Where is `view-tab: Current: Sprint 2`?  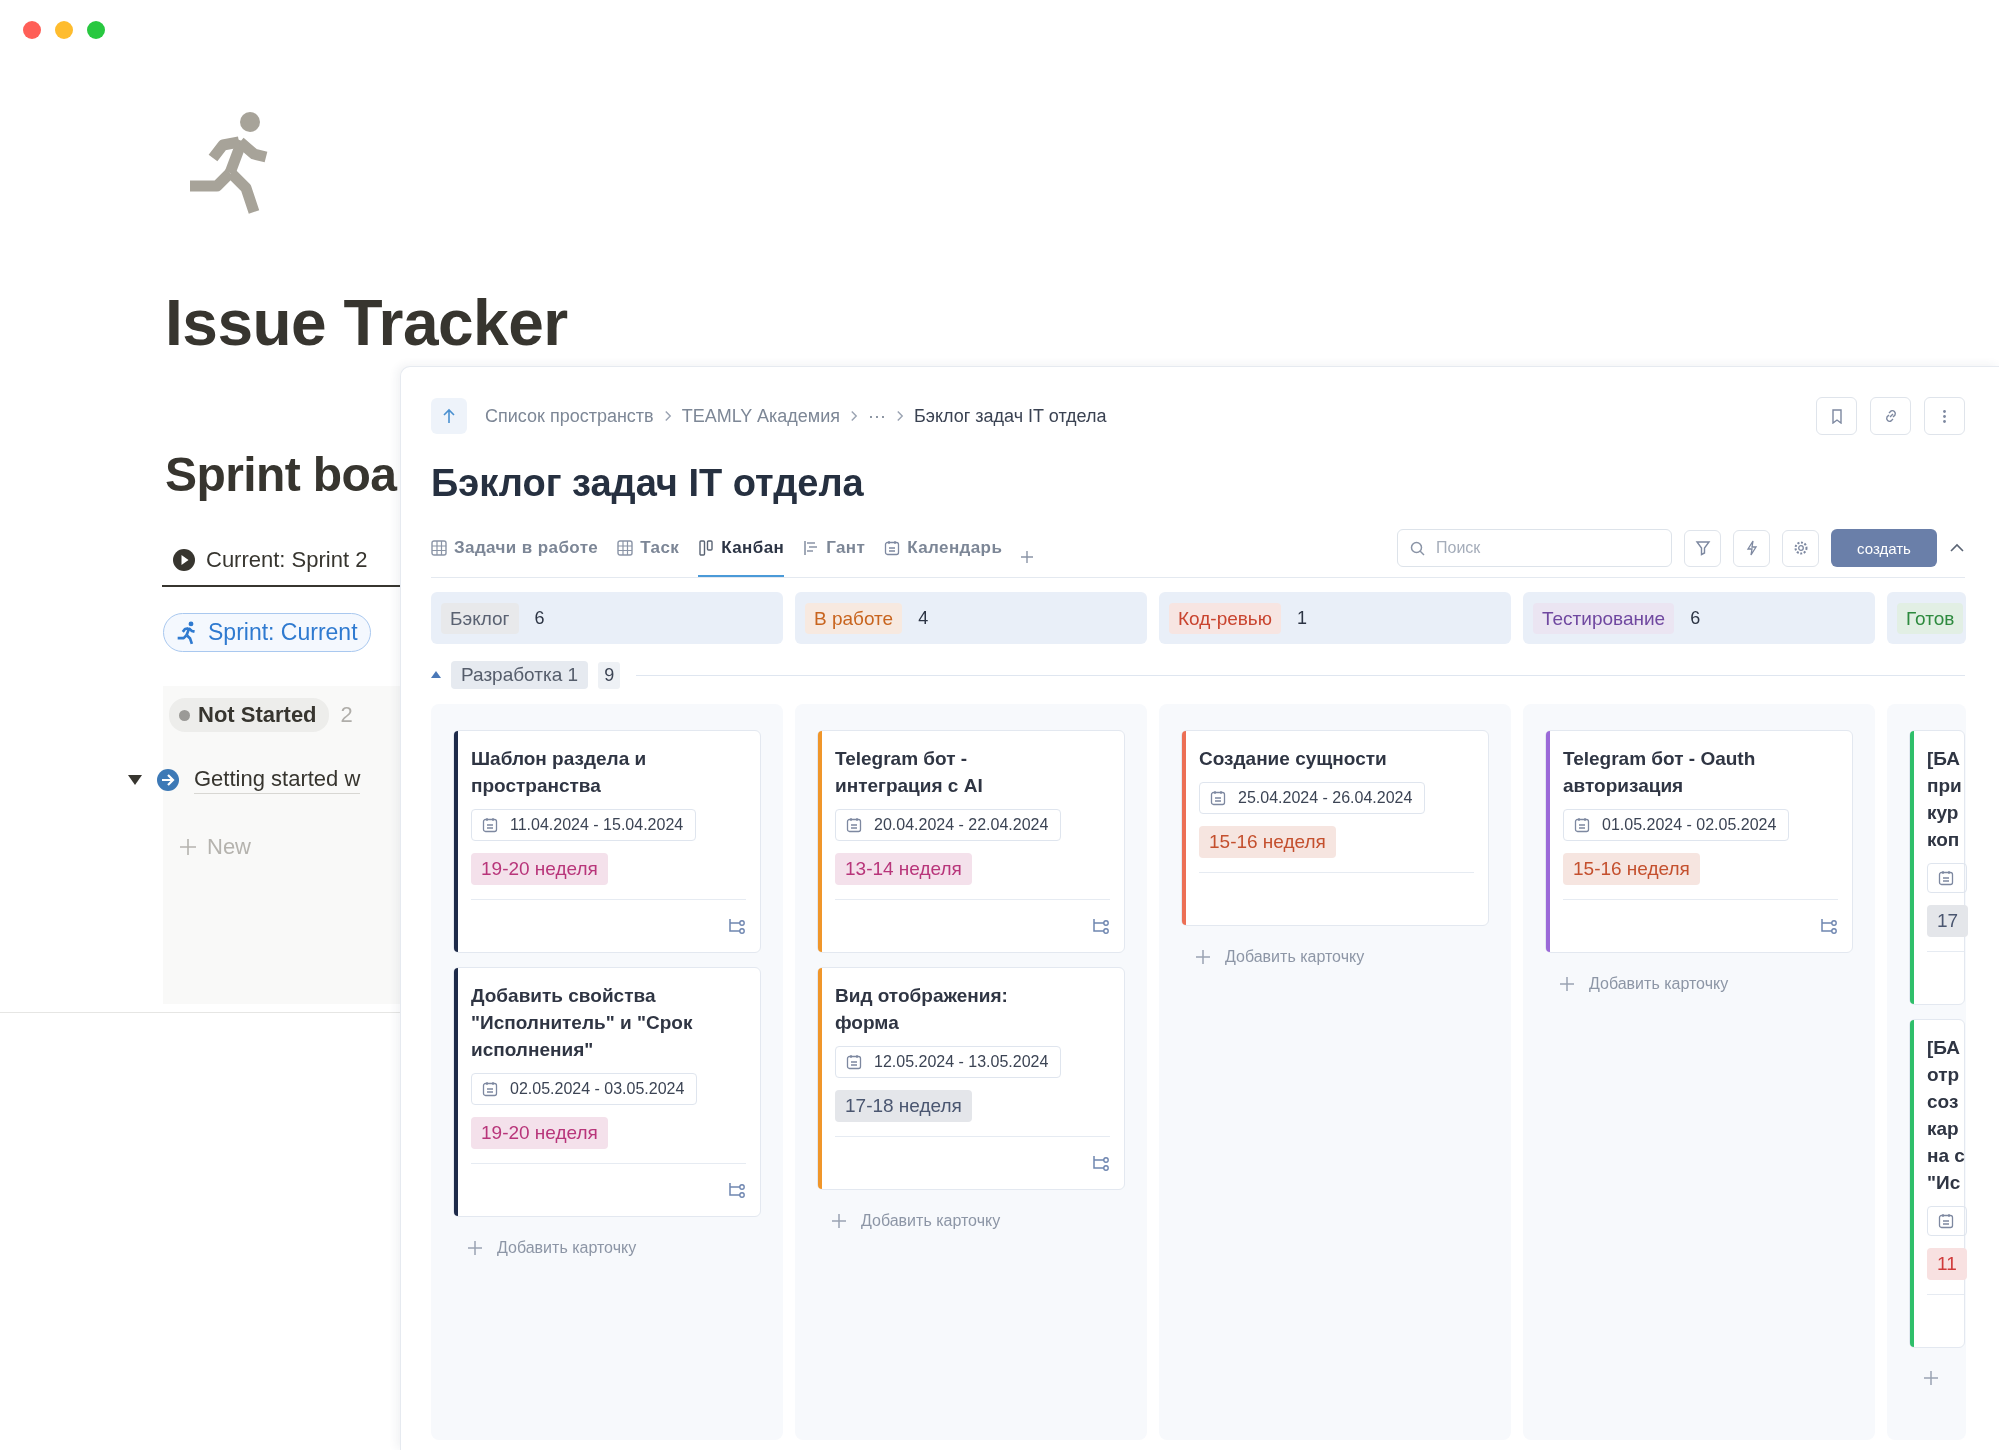 view-tab: Current: Sprint 2 is located at coordinates (281, 567).